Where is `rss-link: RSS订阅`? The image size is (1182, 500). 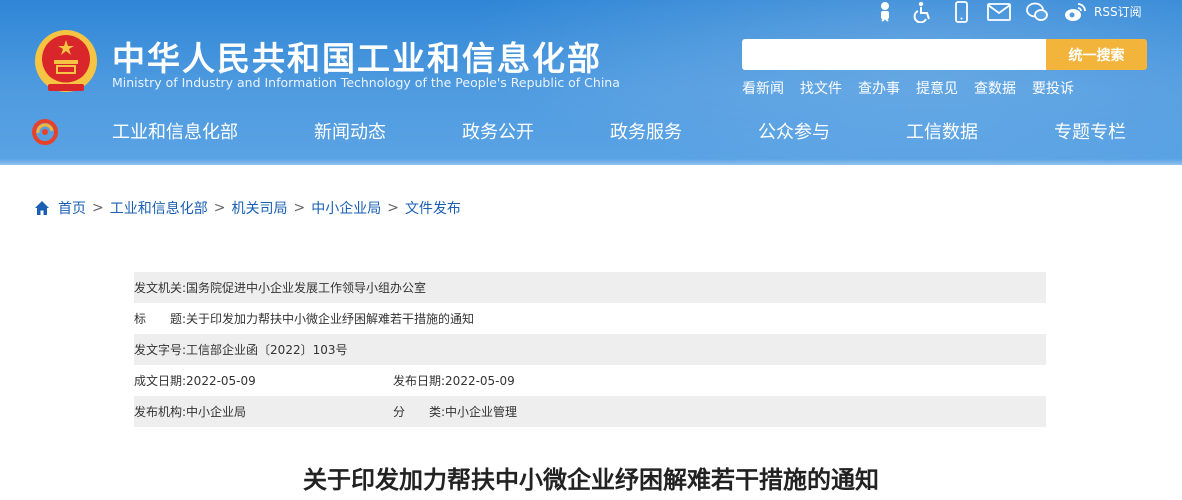 rss-link: RSS订阅 is located at coordinates (1118, 11).